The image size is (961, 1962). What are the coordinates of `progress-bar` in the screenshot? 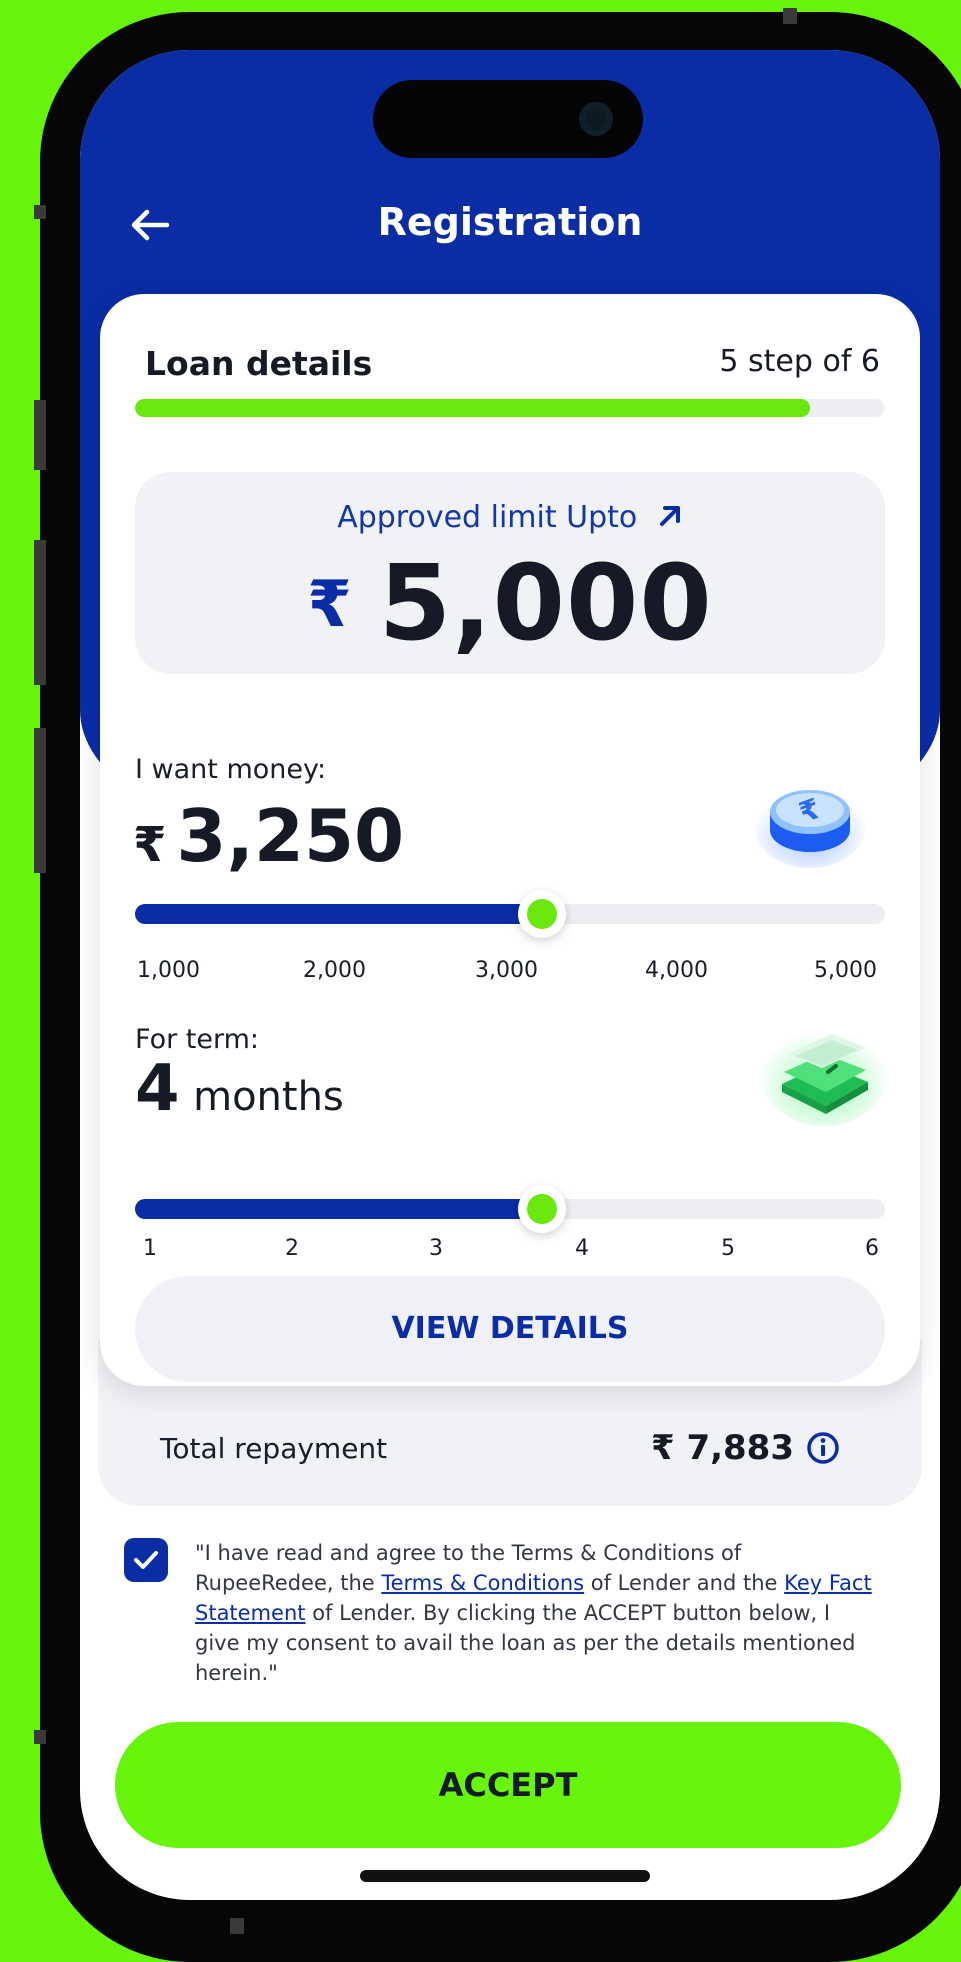 It's located at (510, 408).